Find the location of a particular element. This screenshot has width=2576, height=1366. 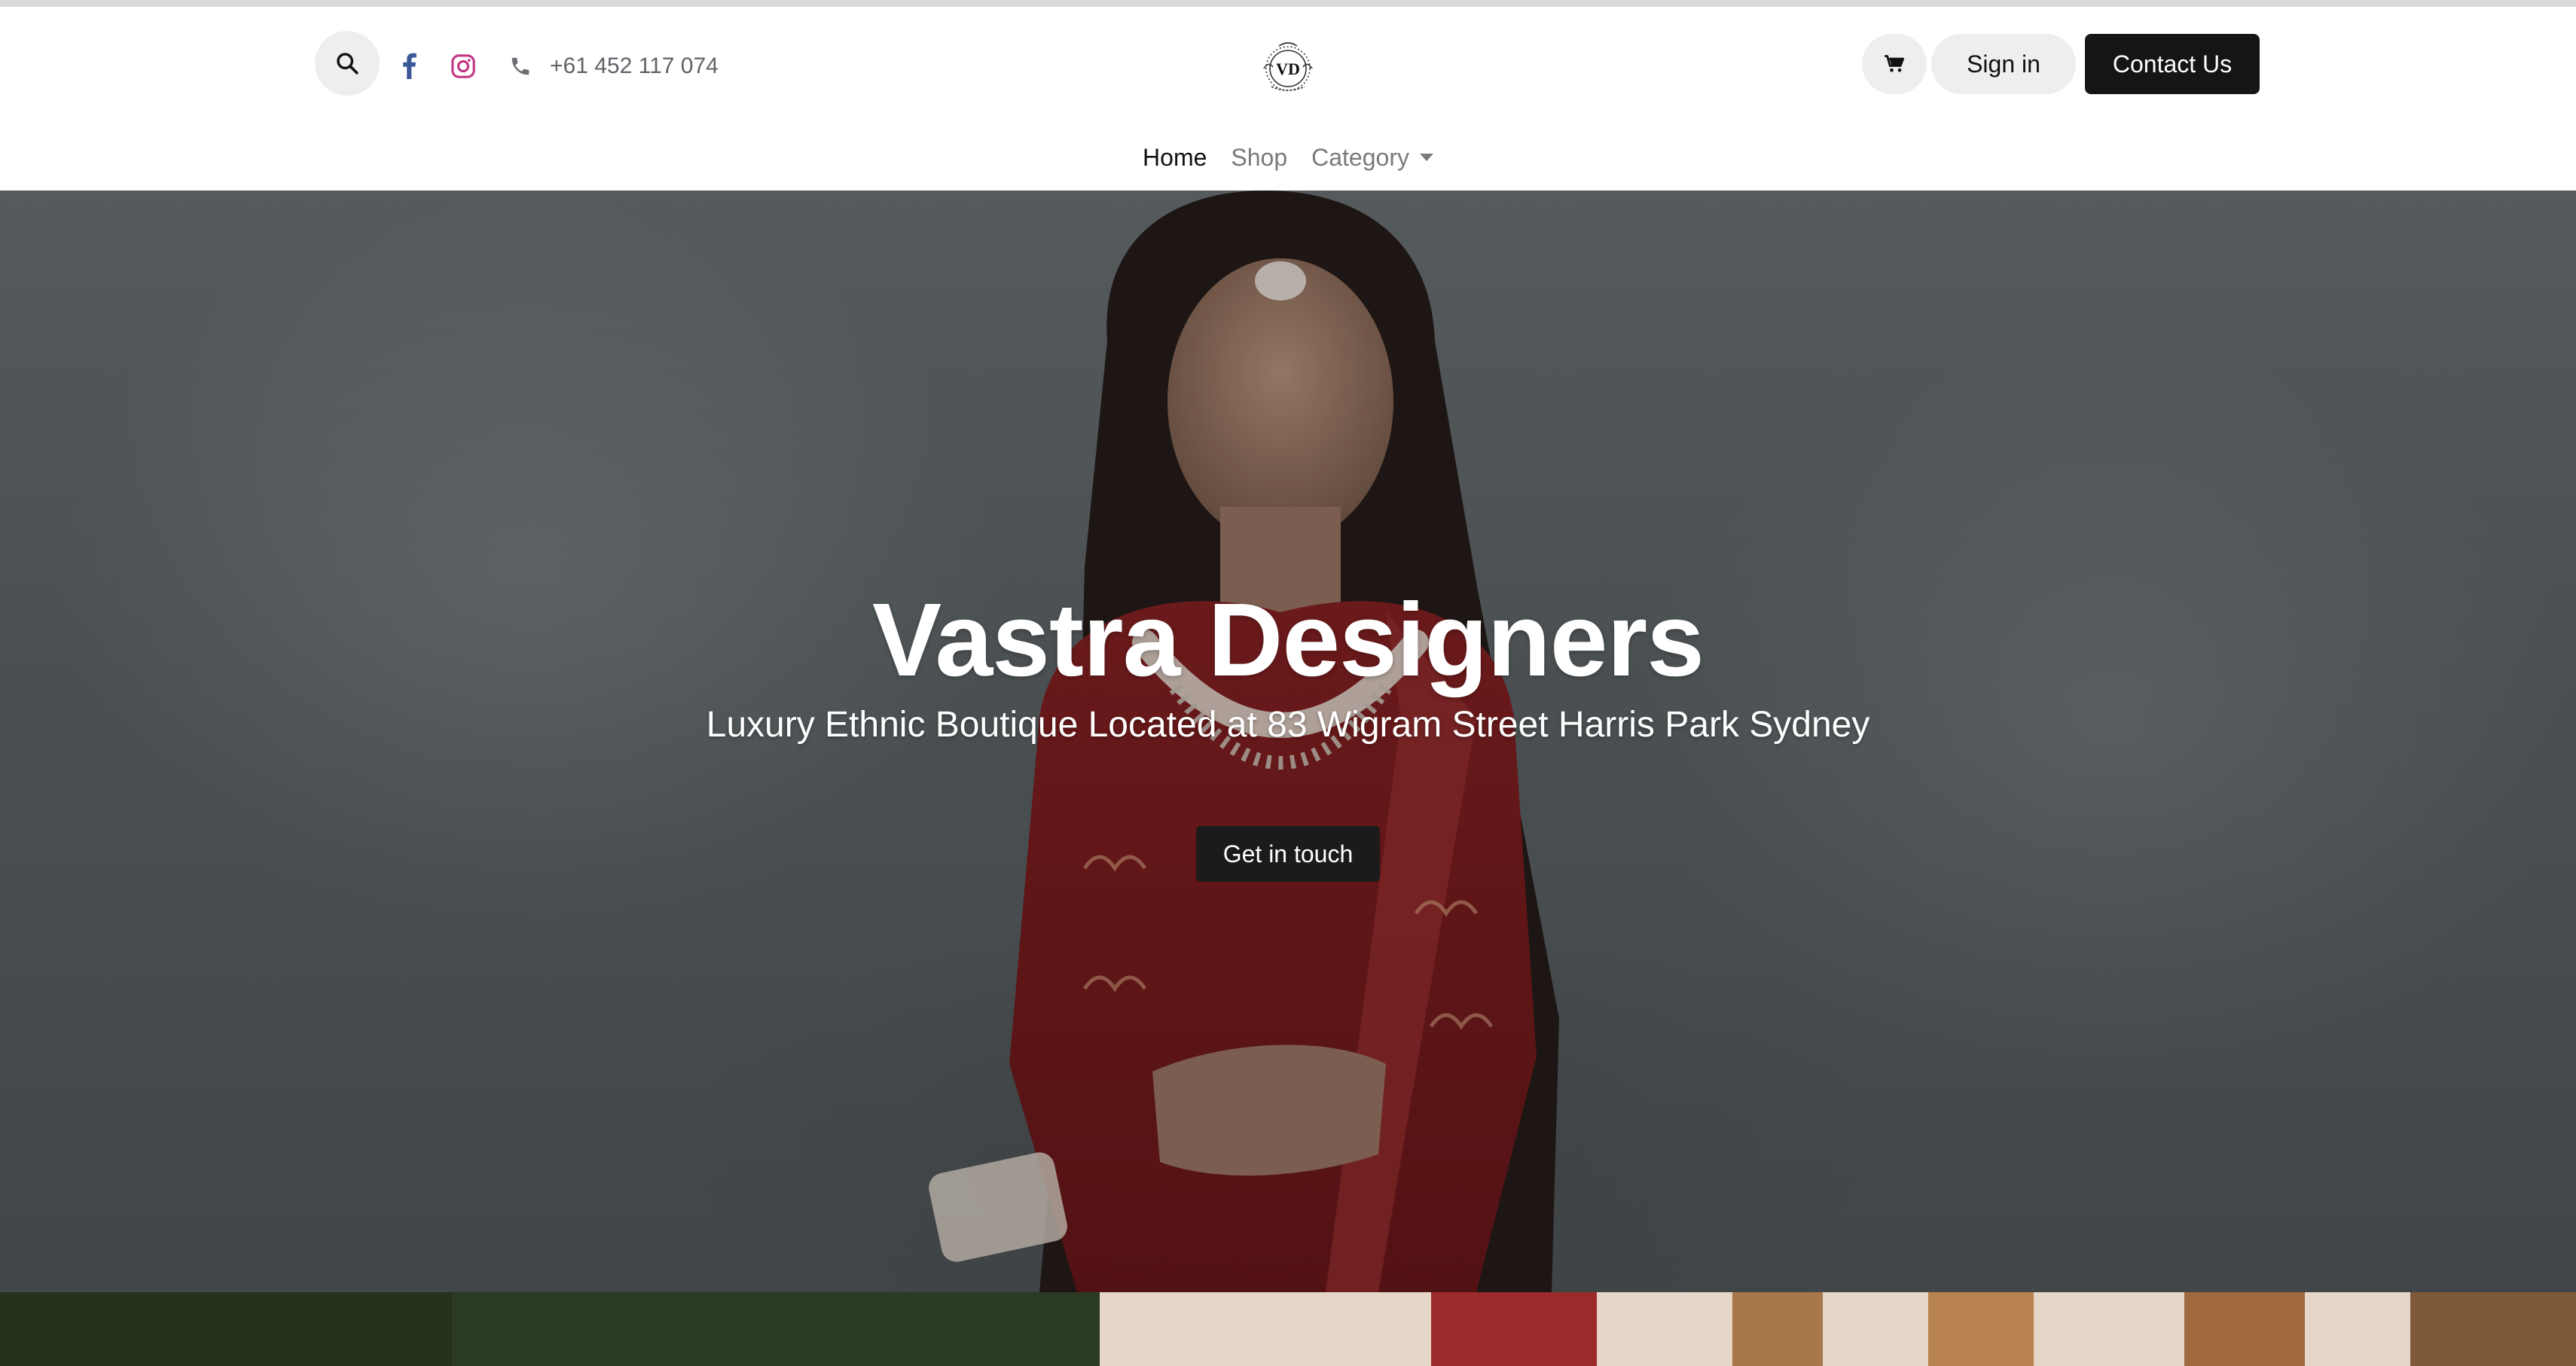

cart-button is located at coordinates (1895, 64).